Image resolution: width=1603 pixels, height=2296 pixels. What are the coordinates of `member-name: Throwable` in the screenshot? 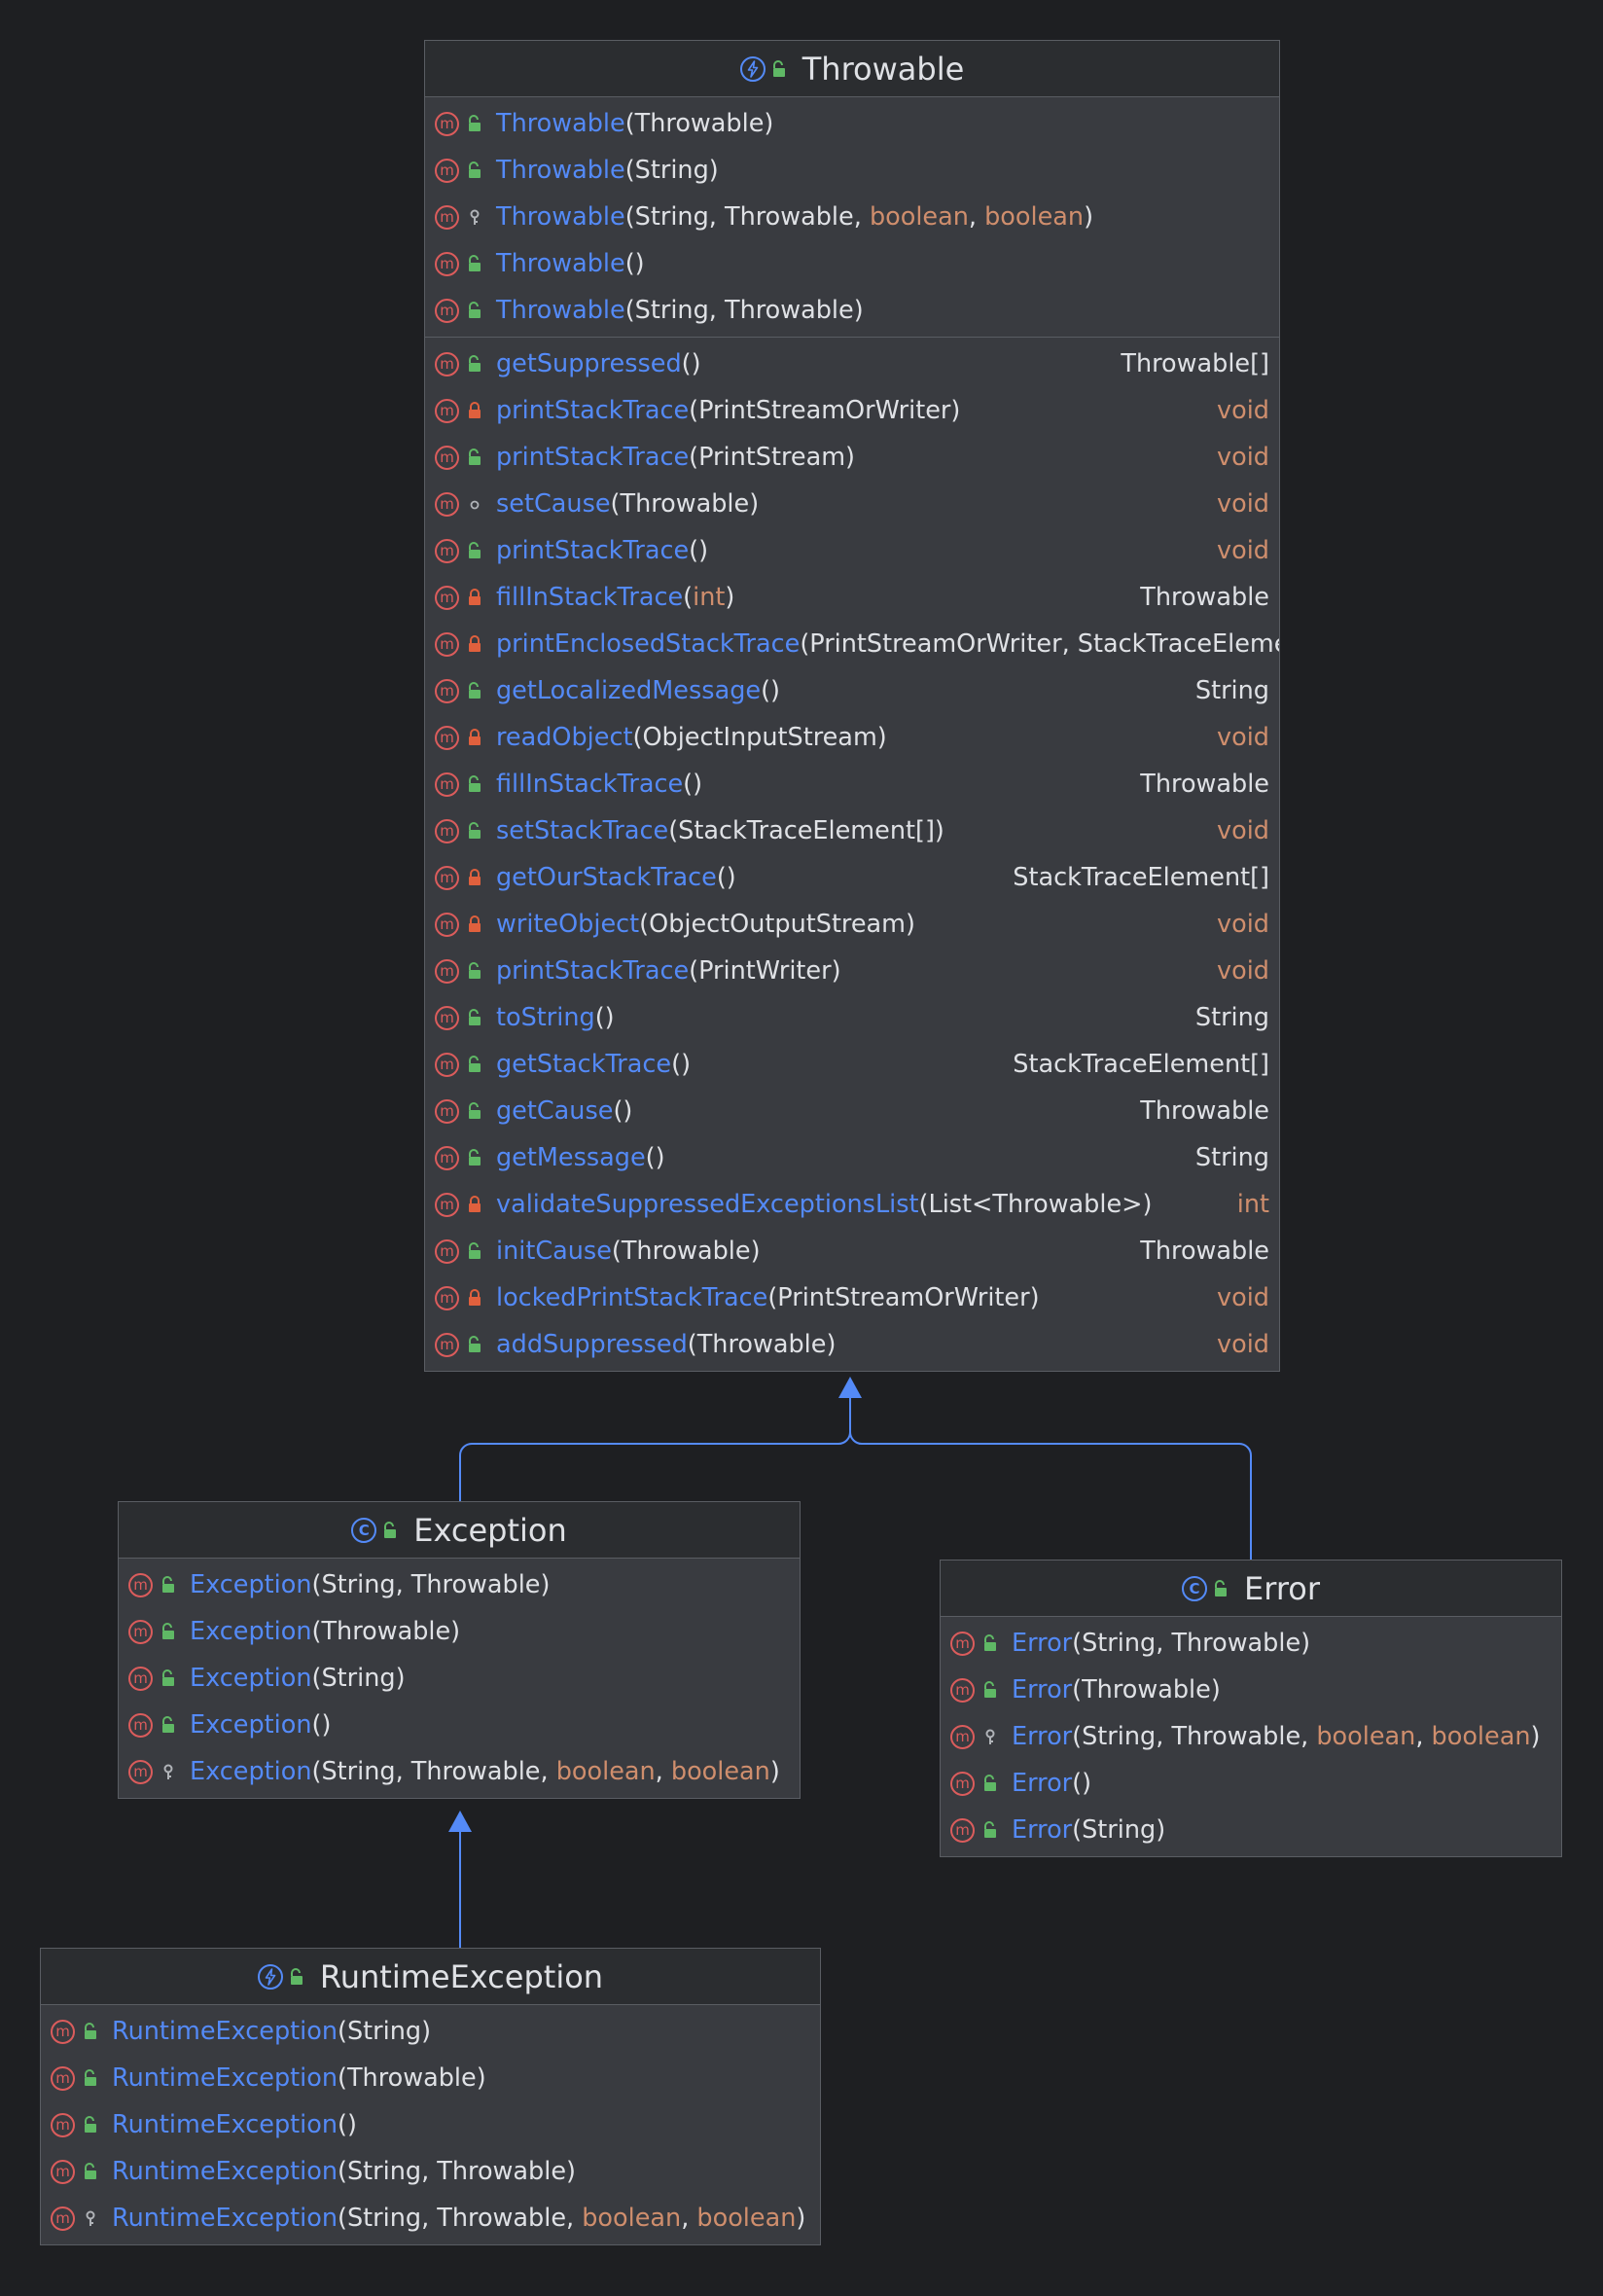 It's located at (561, 263).